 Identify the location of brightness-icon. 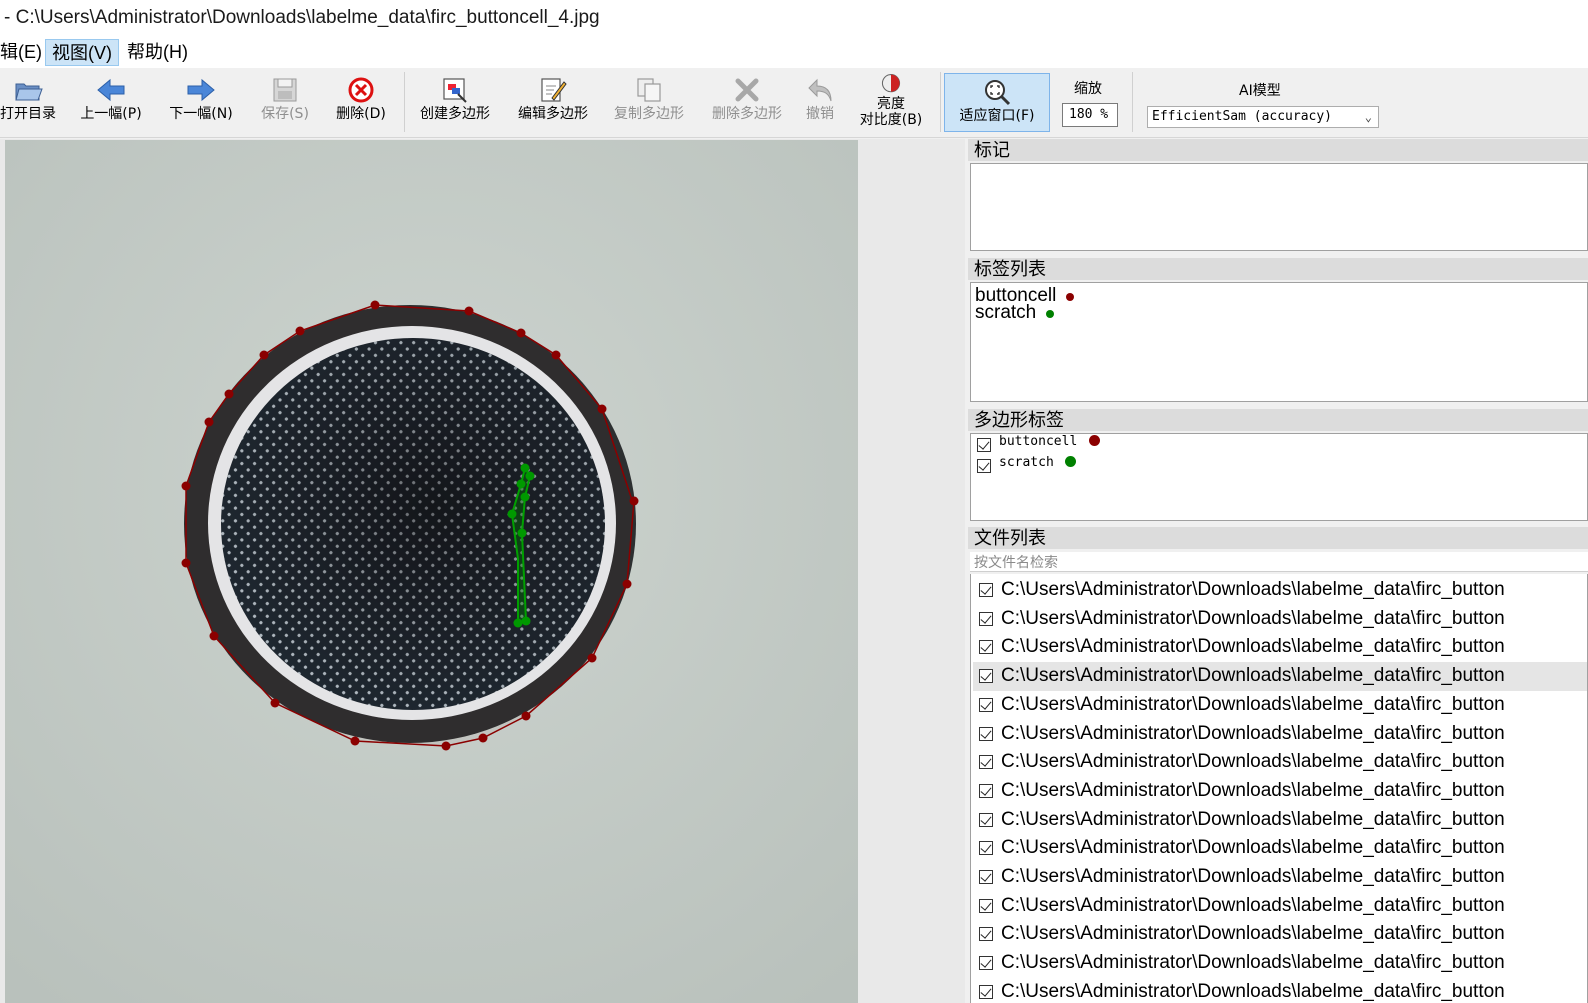
(891, 83).